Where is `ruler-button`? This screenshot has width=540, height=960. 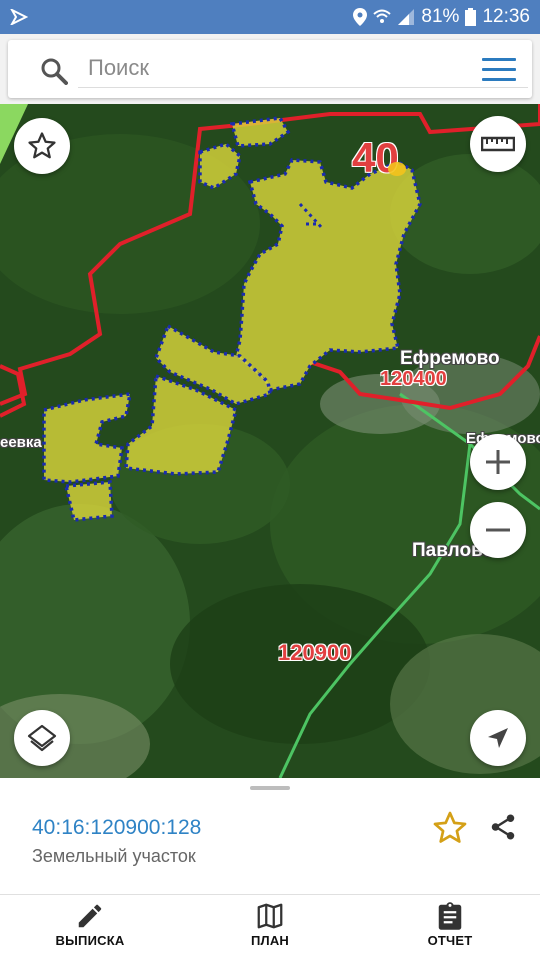 ruler-button is located at coordinates (498, 144).